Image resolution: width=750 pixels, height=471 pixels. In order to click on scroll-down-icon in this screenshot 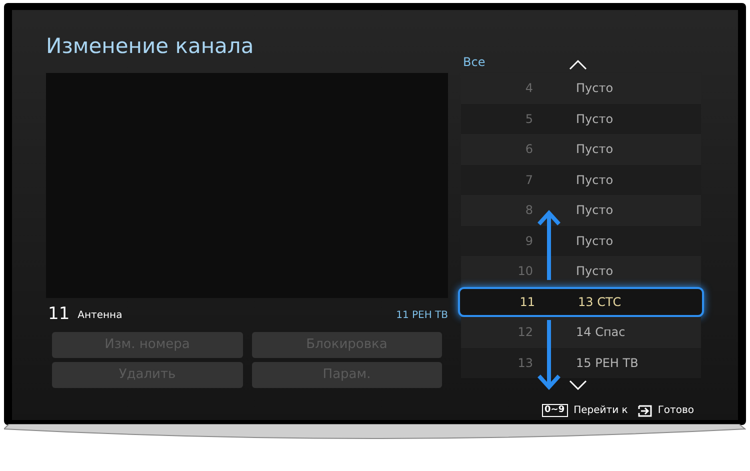, I will do `click(578, 385)`.